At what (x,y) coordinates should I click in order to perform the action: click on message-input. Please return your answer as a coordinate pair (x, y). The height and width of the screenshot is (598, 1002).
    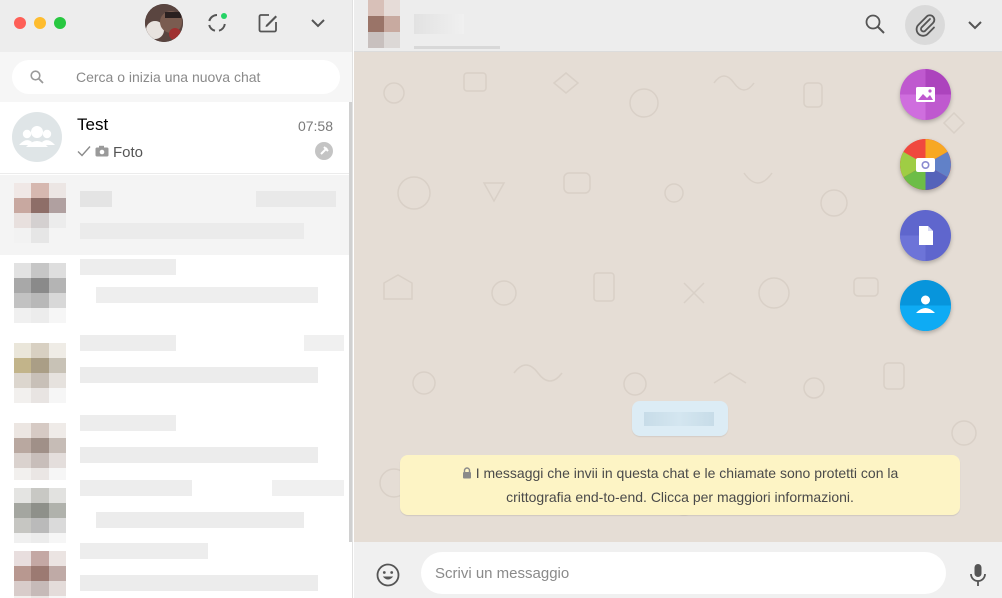
    Looking at the image, I should click on (683, 573).